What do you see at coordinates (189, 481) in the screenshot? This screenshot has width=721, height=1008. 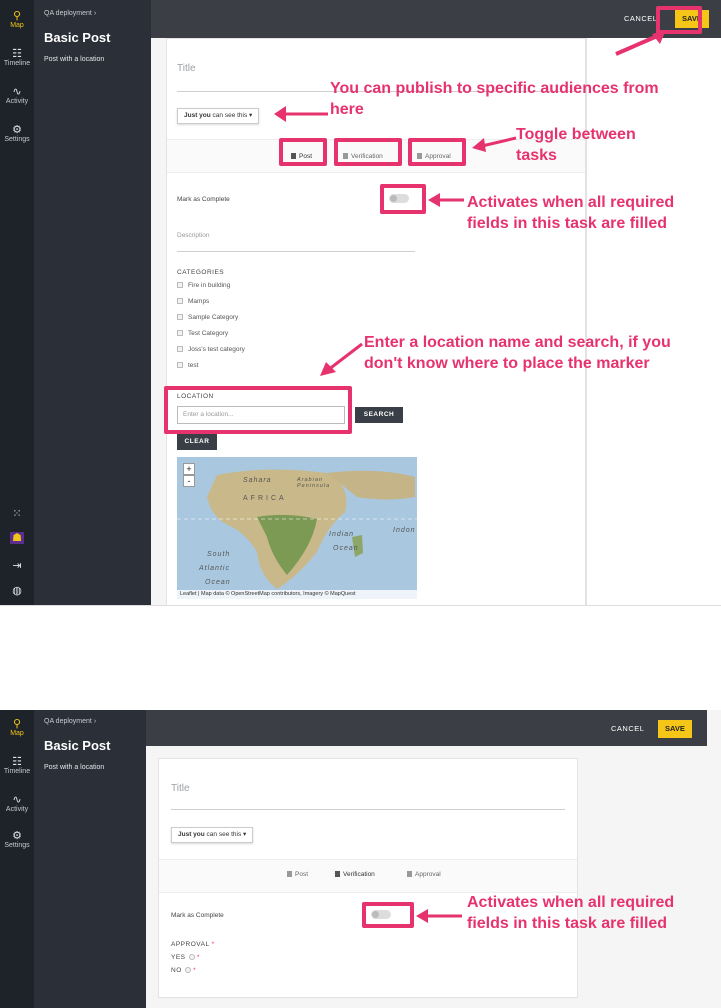 I see `zoom-out-button: -` at bounding box center [189, 481].